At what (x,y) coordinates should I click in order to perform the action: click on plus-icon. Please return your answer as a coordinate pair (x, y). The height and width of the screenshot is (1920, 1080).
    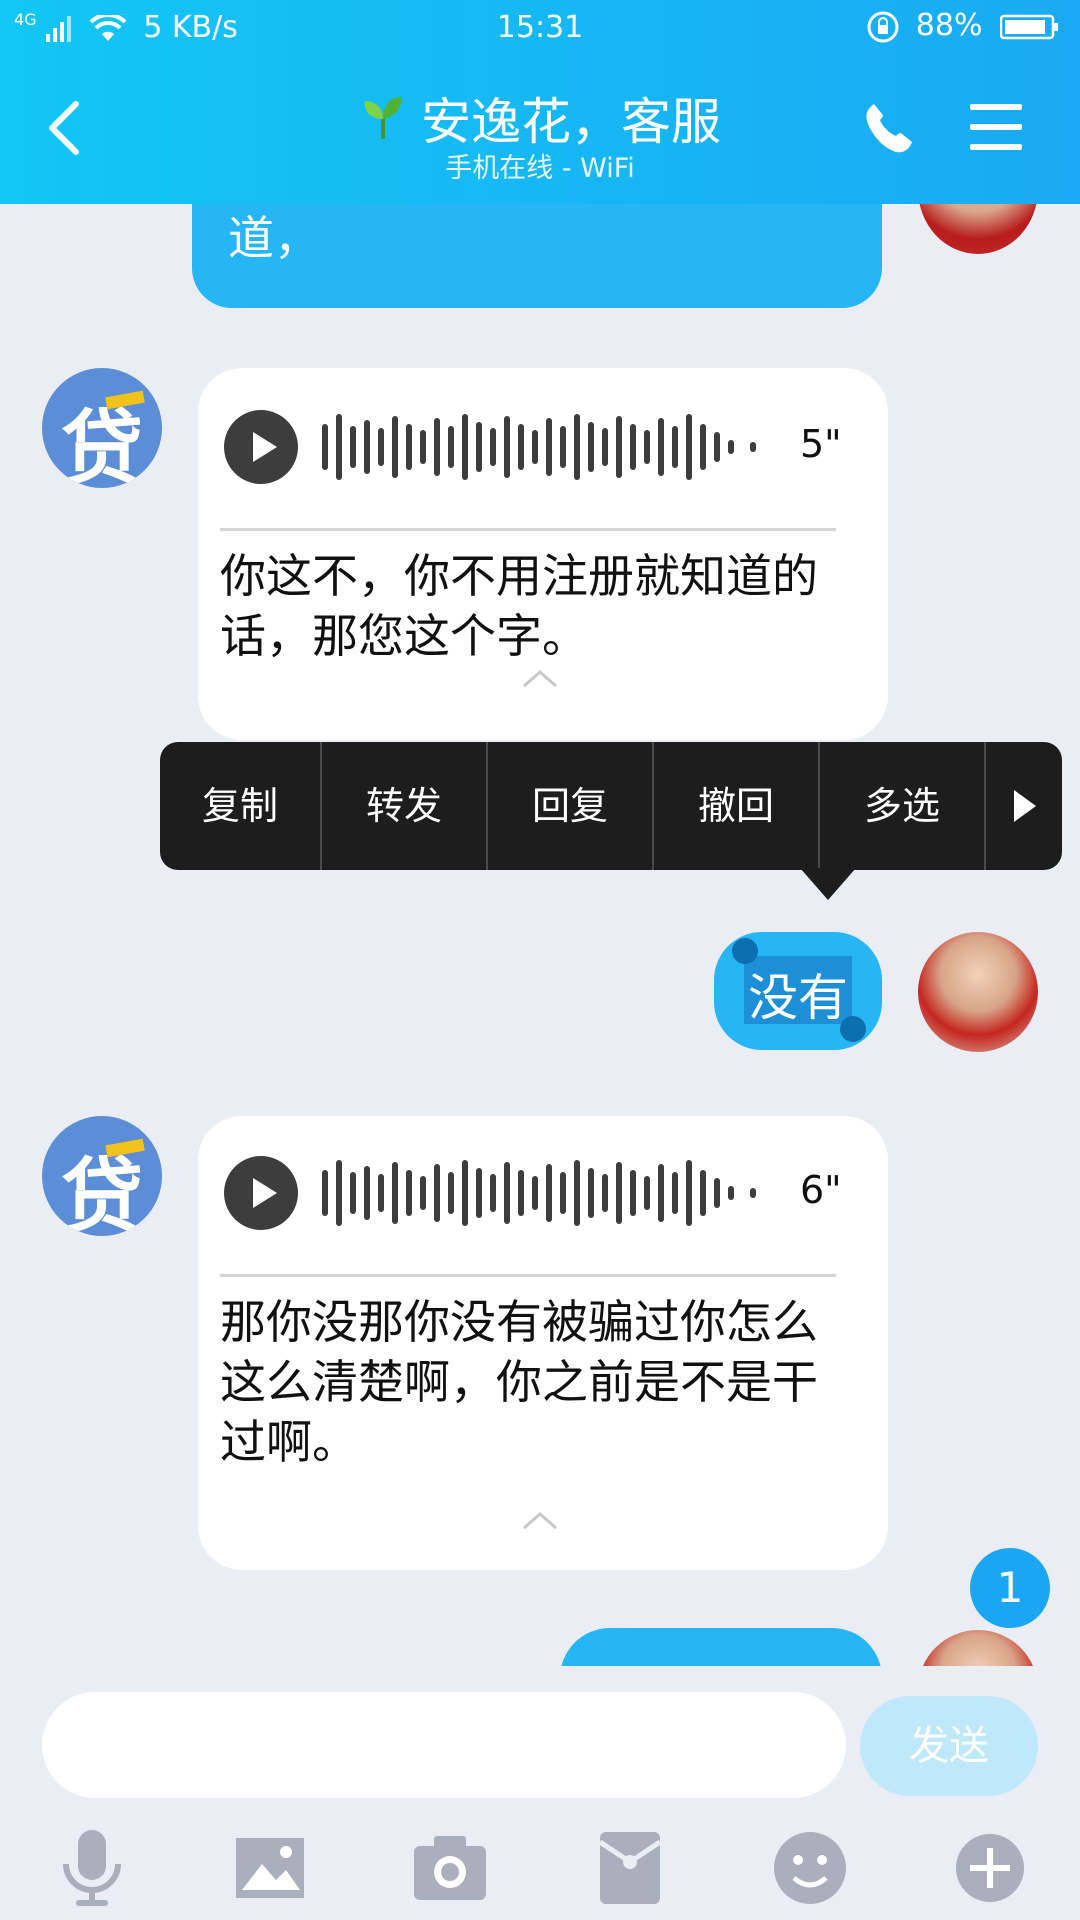
    Looking at the image, I should click on (990, 1868).